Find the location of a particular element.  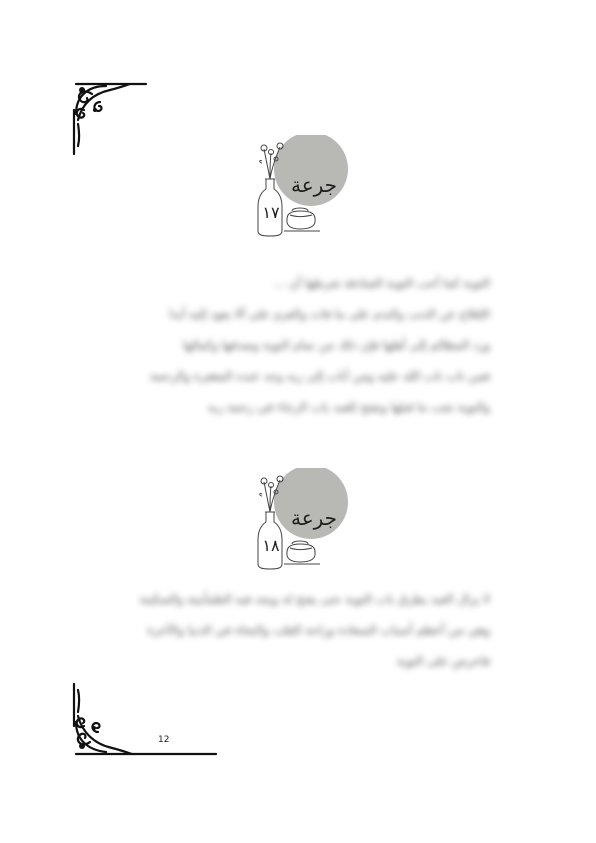

sip-number: ١٨ is located at coordinates (271, 545).